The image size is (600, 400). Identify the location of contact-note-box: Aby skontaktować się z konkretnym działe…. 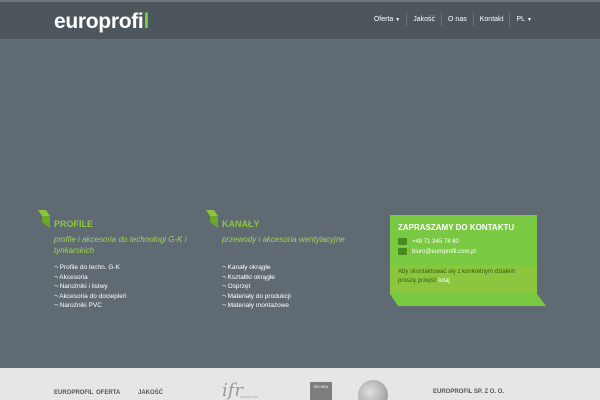
(463, 279).